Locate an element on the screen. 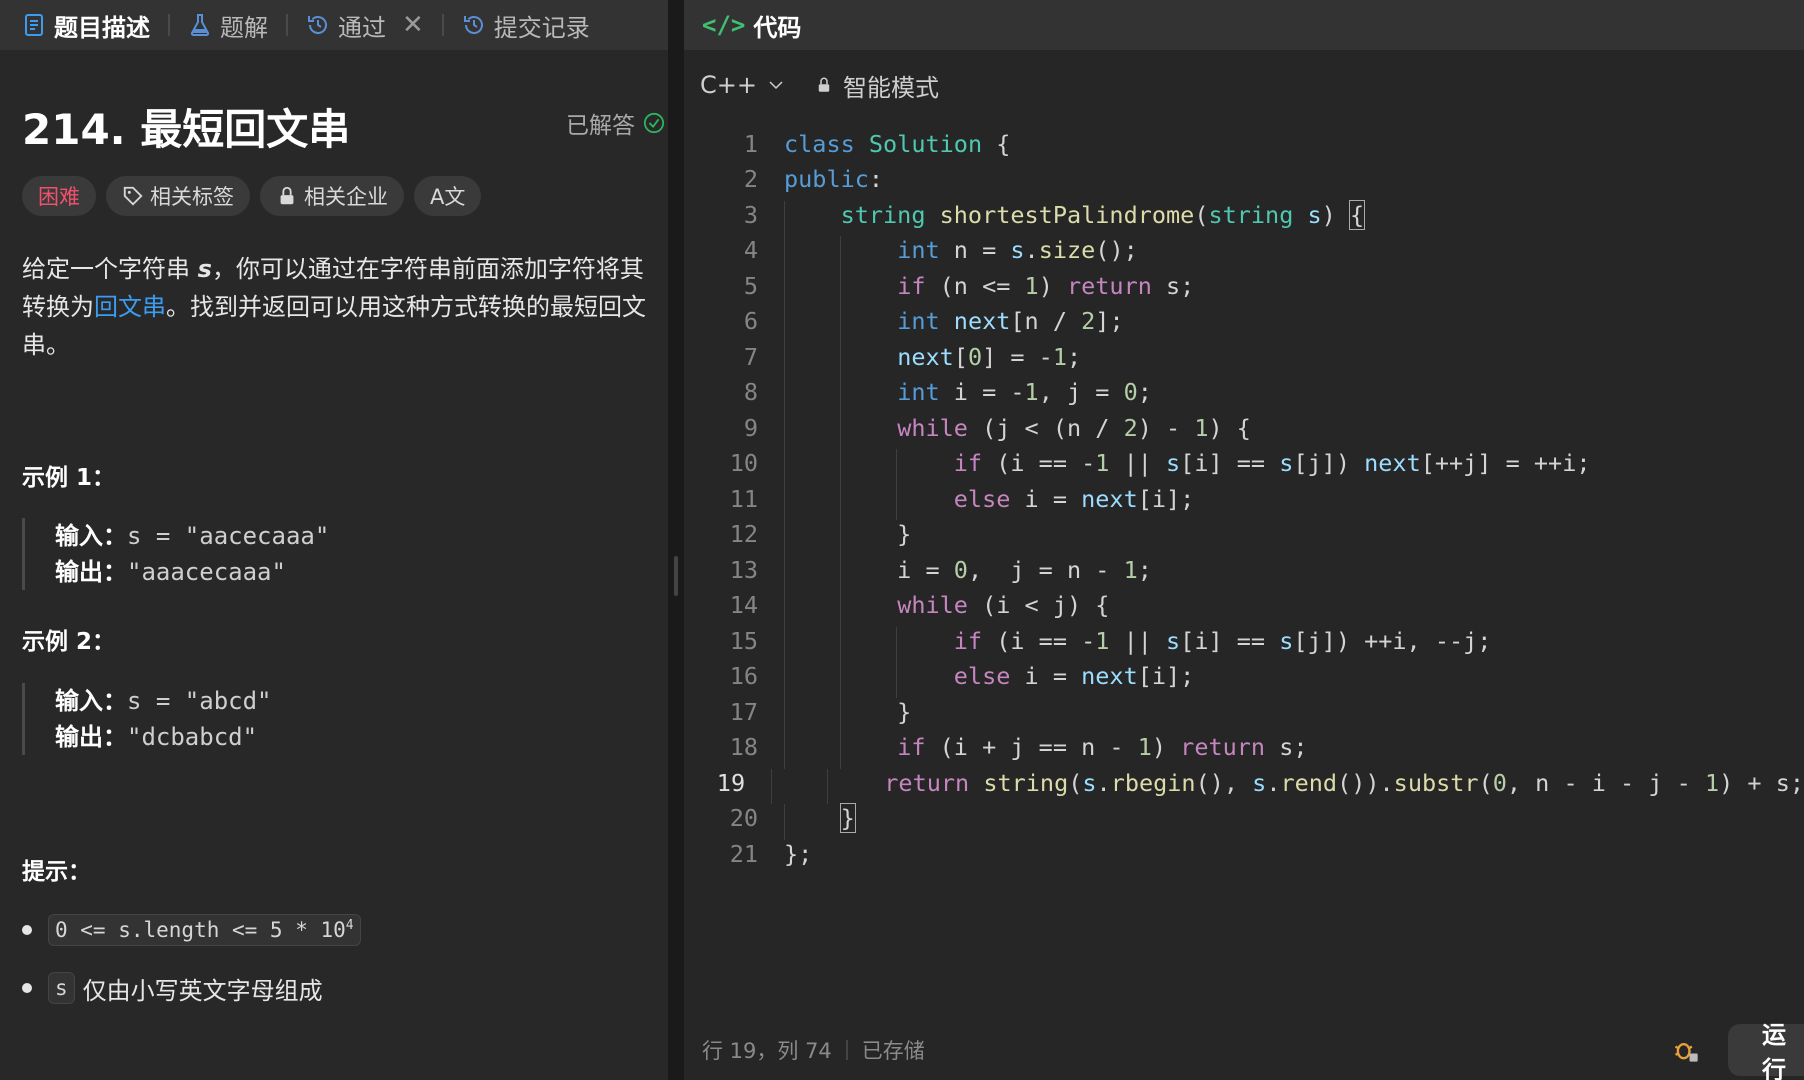 Image resolution: width=1804 pixels, height=1080 pixels. line-number: 9 is located at coordinates (750, 427).